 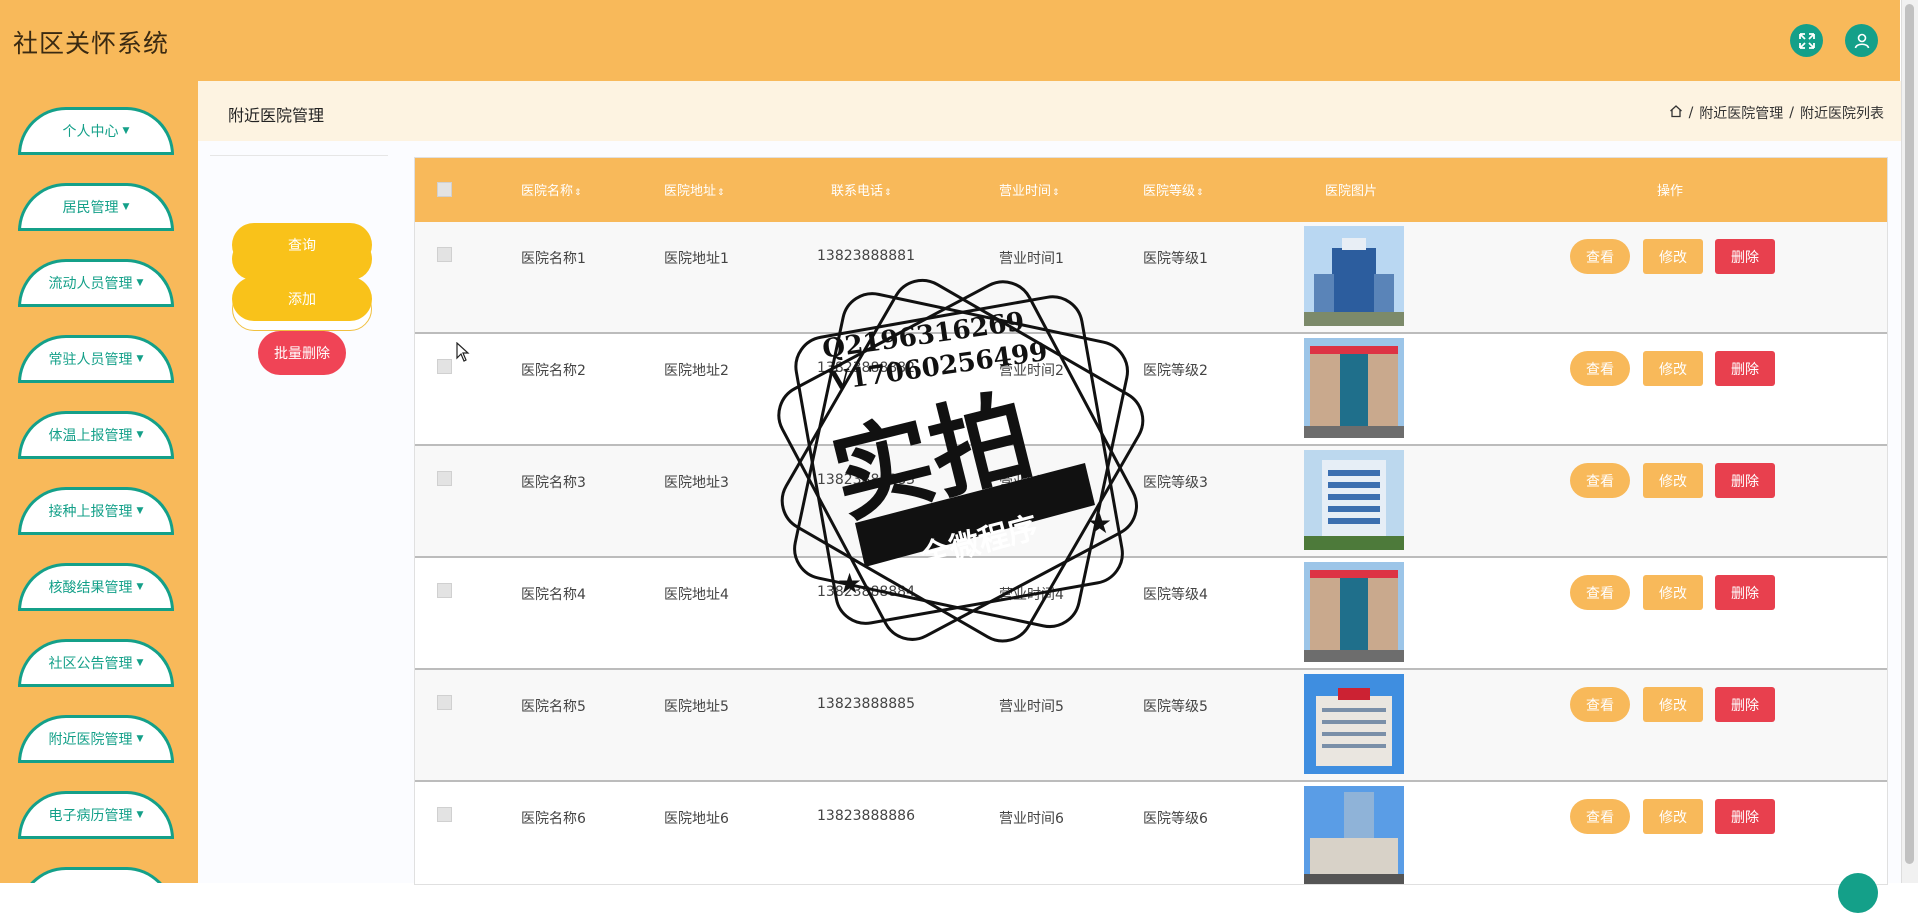 I want to click on sidebar-item-more, so click(x=96, y=875).